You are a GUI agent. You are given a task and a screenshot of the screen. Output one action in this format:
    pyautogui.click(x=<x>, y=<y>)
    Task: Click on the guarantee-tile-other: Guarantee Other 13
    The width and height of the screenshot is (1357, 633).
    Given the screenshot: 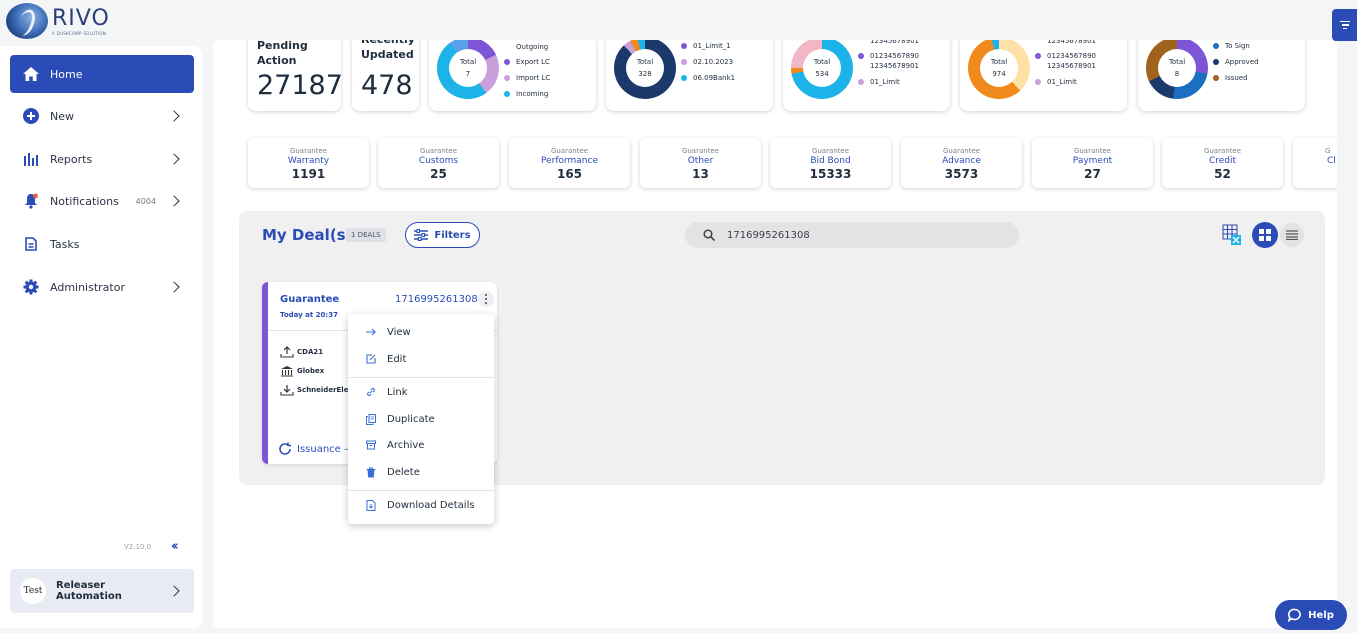 What is the action you would take?
    pyautogui.click(x=700, y=163)
    